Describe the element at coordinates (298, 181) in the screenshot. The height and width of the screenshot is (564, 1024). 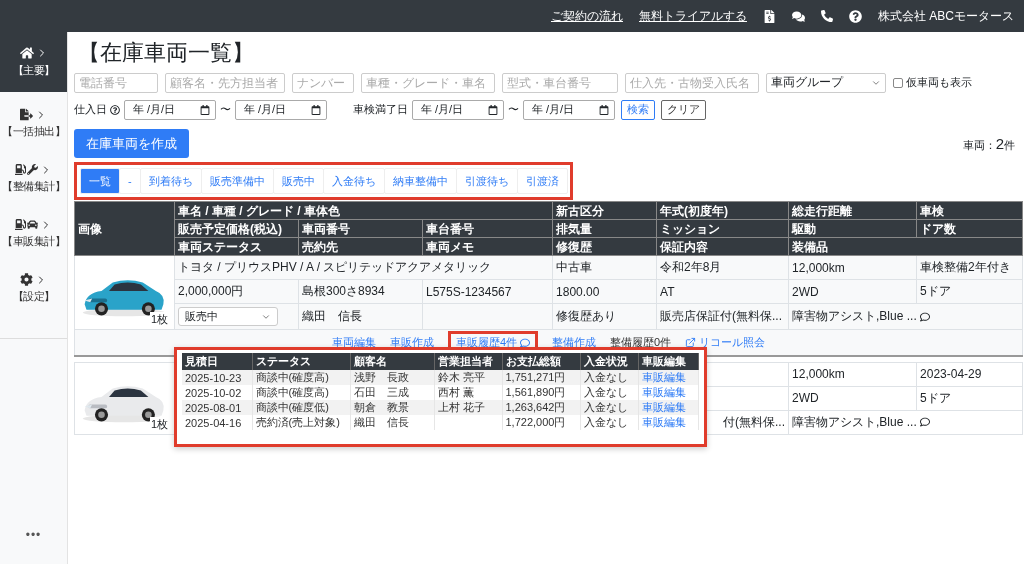
I see `status-tab: 販売中` at that location.